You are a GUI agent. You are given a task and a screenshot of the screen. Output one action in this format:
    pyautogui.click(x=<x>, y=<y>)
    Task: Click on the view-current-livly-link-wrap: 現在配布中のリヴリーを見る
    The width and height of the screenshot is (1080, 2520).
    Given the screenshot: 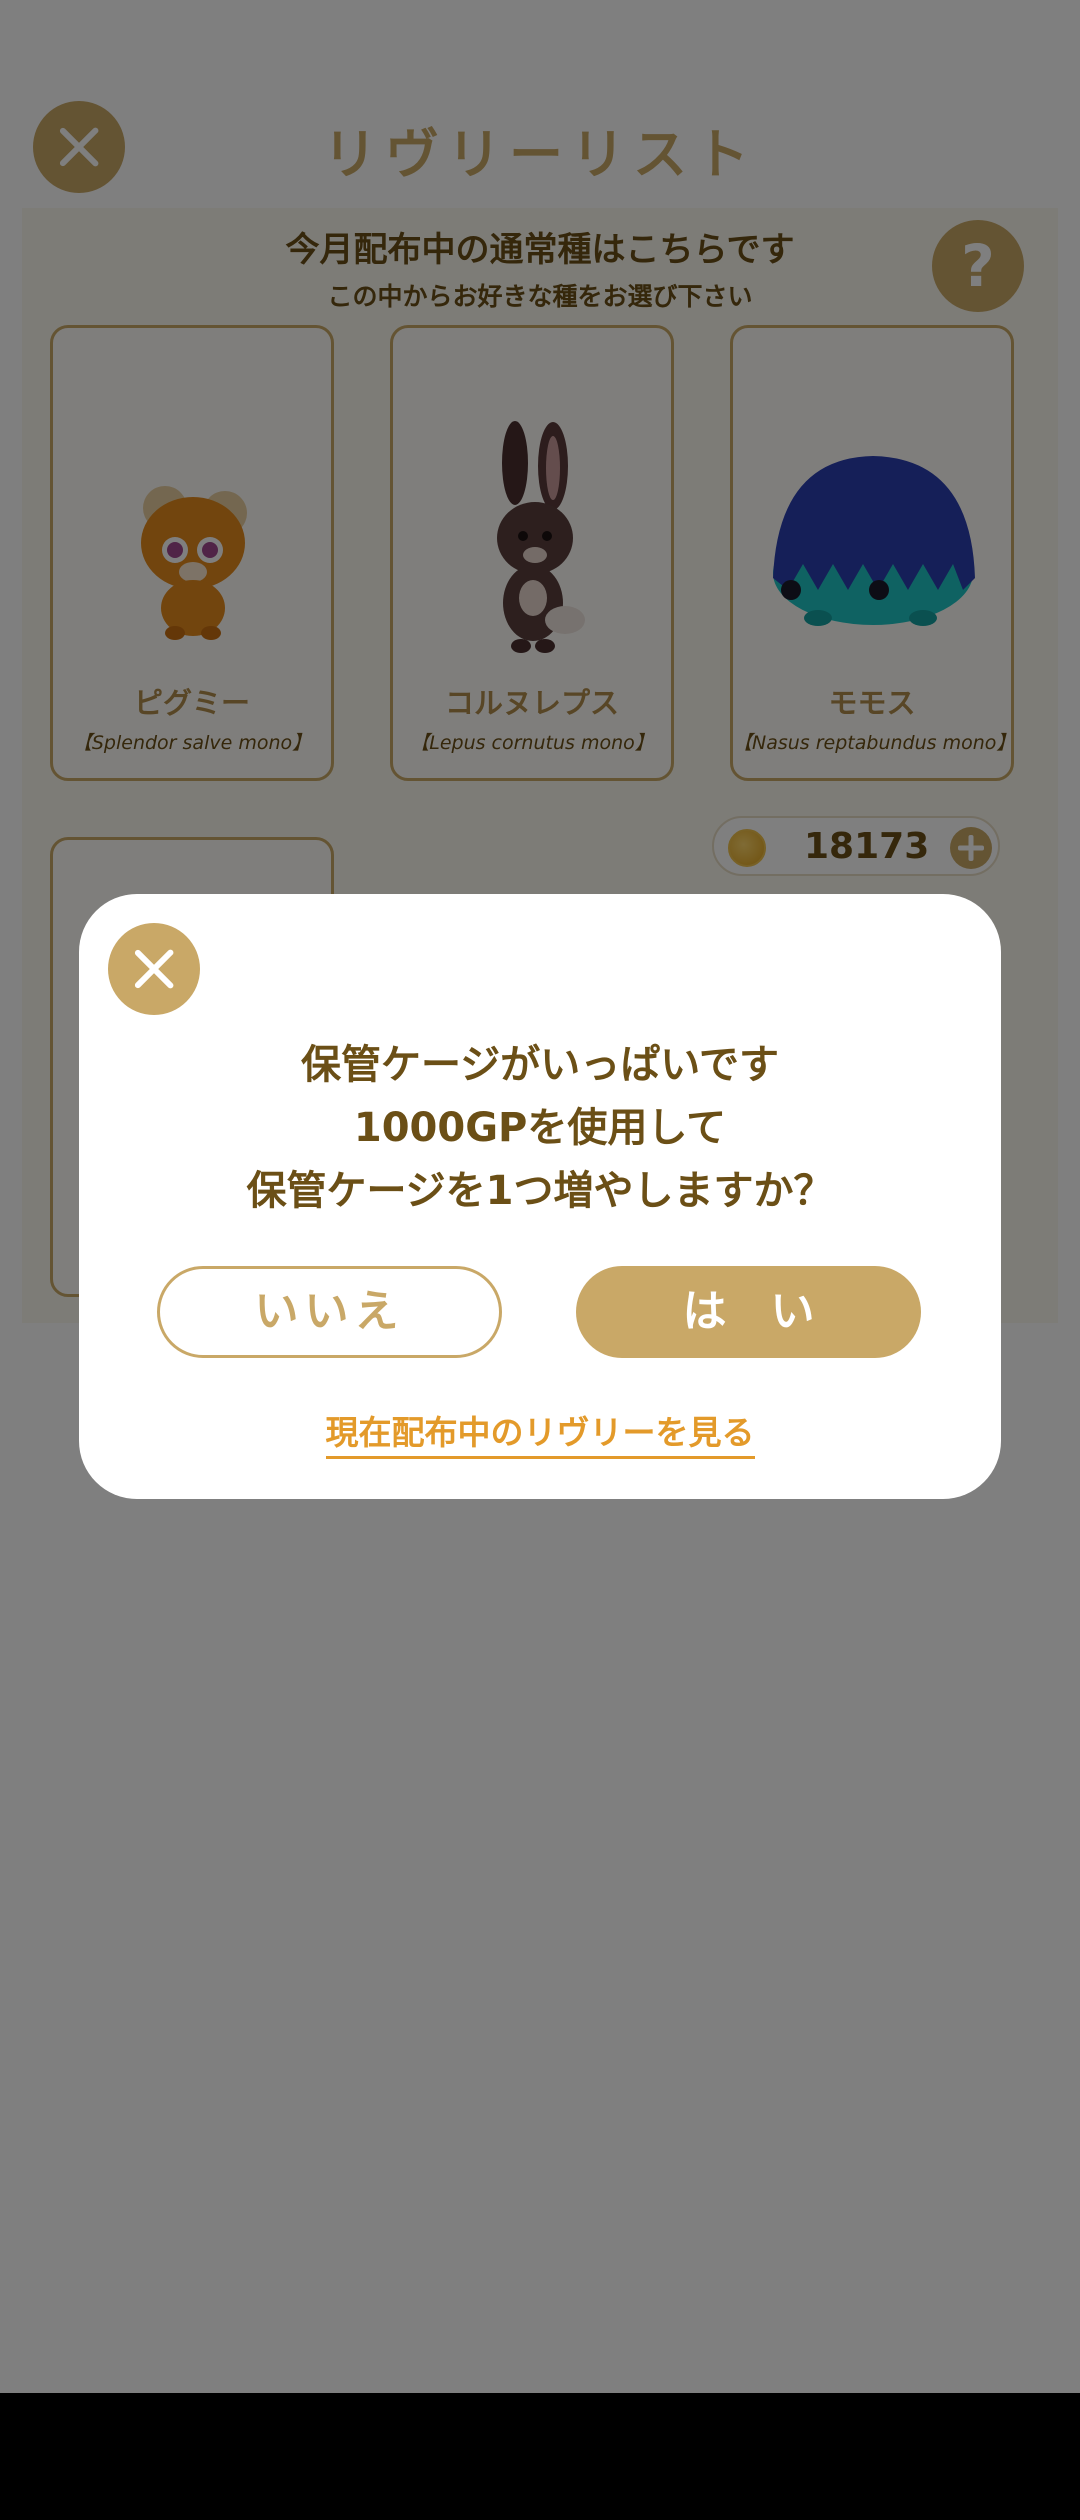 What is the action you would take?
    pyautogui.click(x=540, y=1432)
    